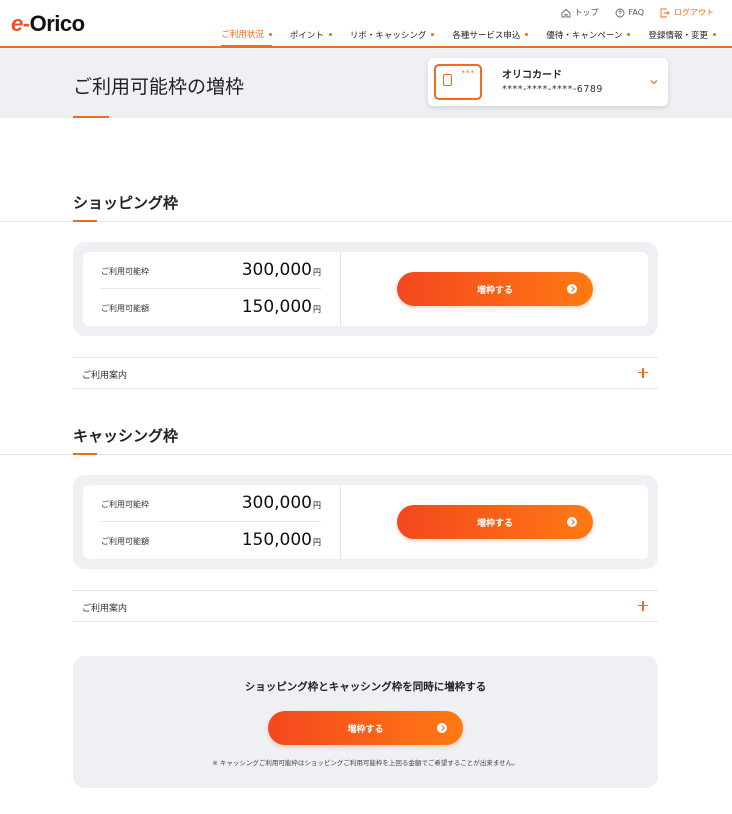 This screenshot has height=814, width=732. What do you see at coordinates (126, 203) in the screenshot?
I see `shopping-section-title: ショッピング枠` at bounding box center [126, 203].